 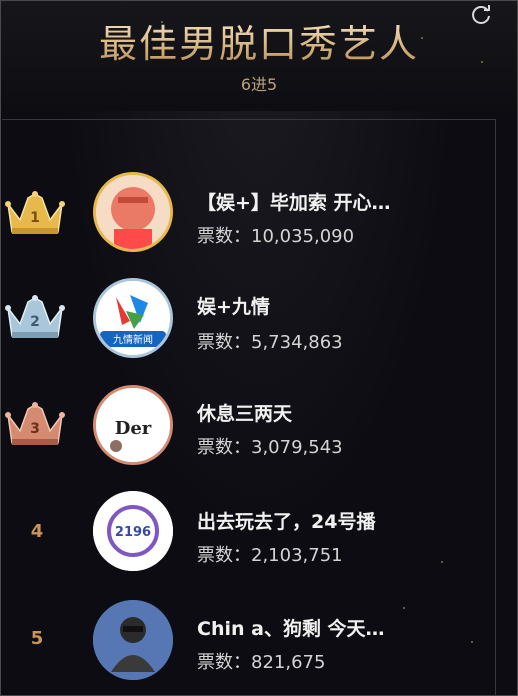 I want to click on list-item-rank-5: 5 Chin a、狗剩 今天… 票数：821,675, so click(x=251, y=645).